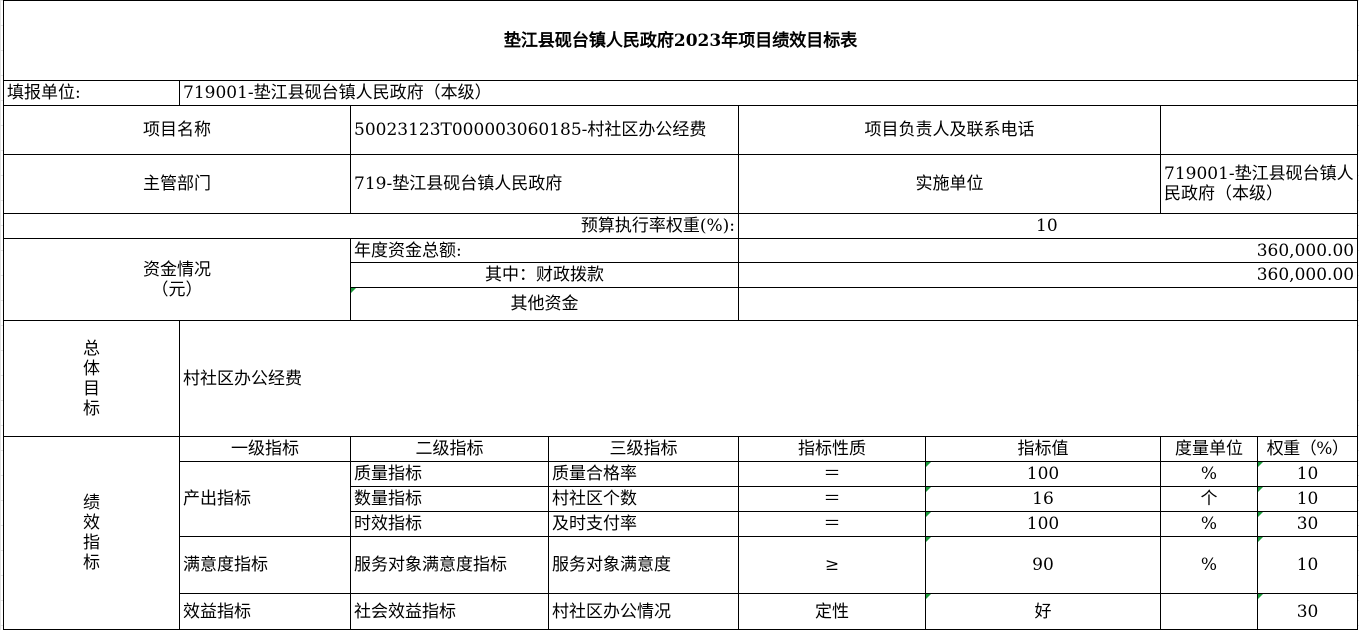 This screenshot has height=630, width=1359. Describe the element at coordinates (1209, 499) in the screenshot. I see `row-unit: 个` at that location.